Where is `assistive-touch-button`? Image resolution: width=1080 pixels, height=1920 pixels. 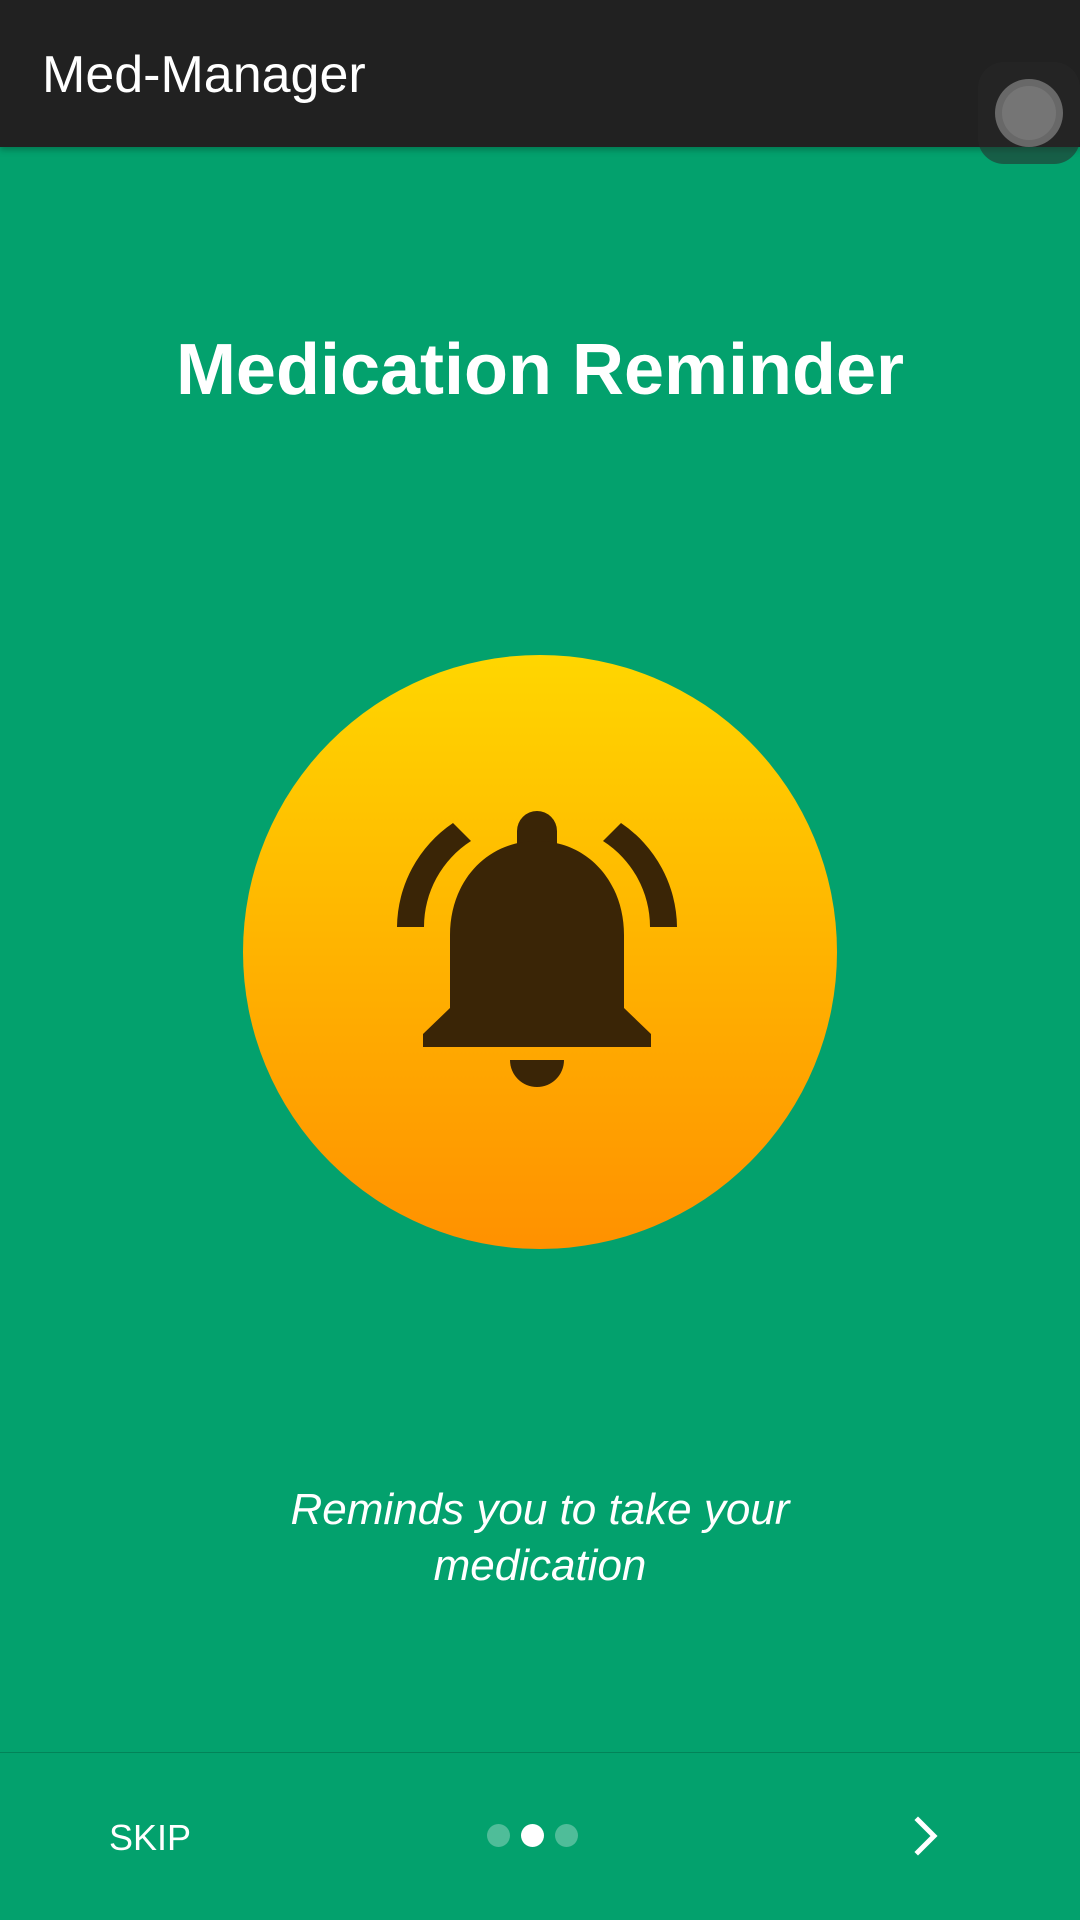
assistive-touch-button is located at coordinates (1029, 113).